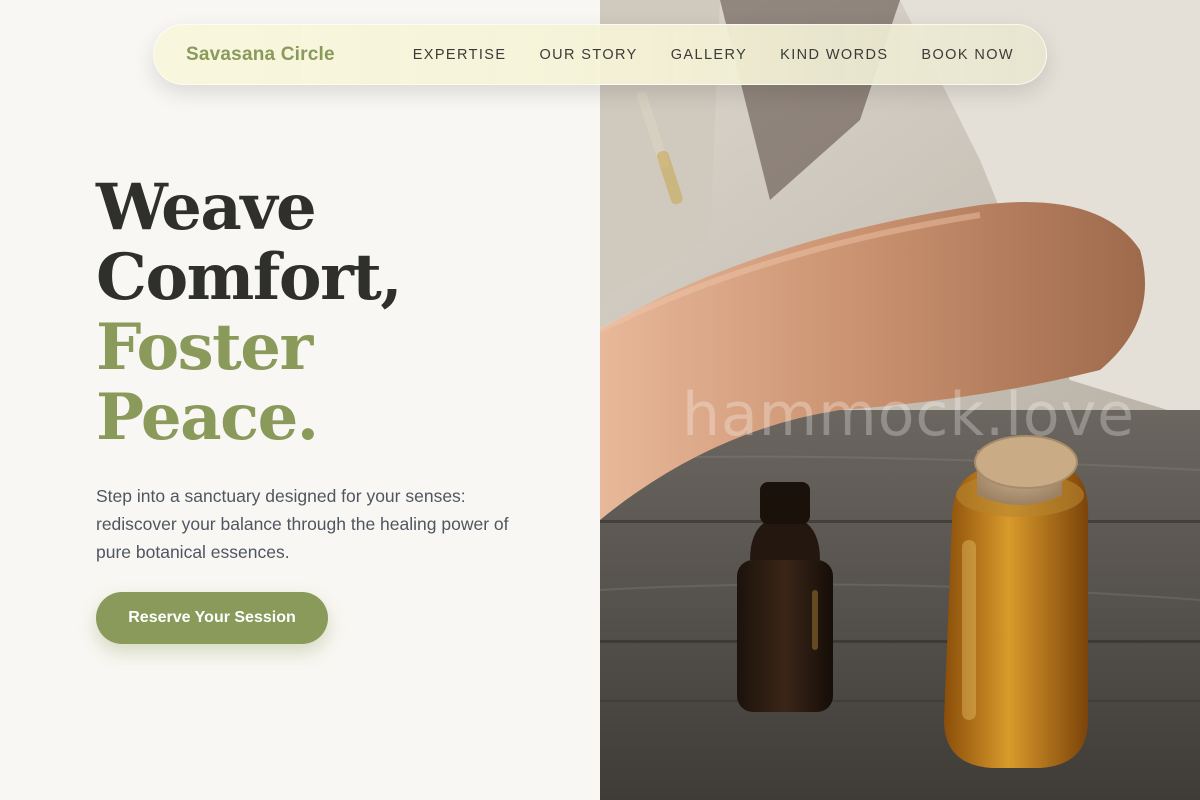 Image resolution: width=1200 pixels, height=800 pixels. Describe the element at coordinates (260, 55) in the screenshot. I see `brand-logo: Savasana Circle` at that location.